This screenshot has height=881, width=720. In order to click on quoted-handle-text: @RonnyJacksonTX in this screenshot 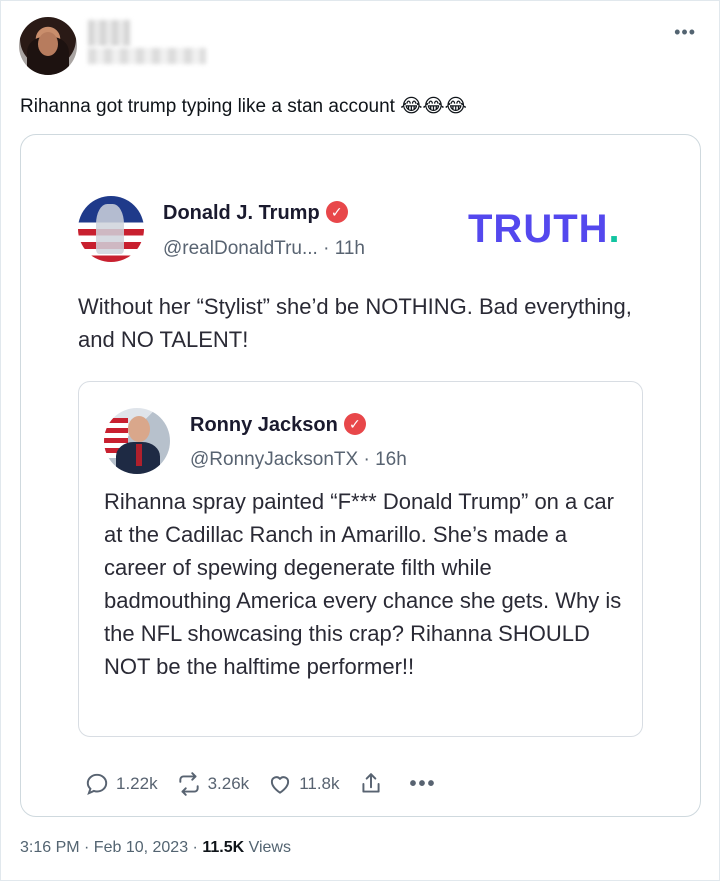, I will do `click(274, 459)`.